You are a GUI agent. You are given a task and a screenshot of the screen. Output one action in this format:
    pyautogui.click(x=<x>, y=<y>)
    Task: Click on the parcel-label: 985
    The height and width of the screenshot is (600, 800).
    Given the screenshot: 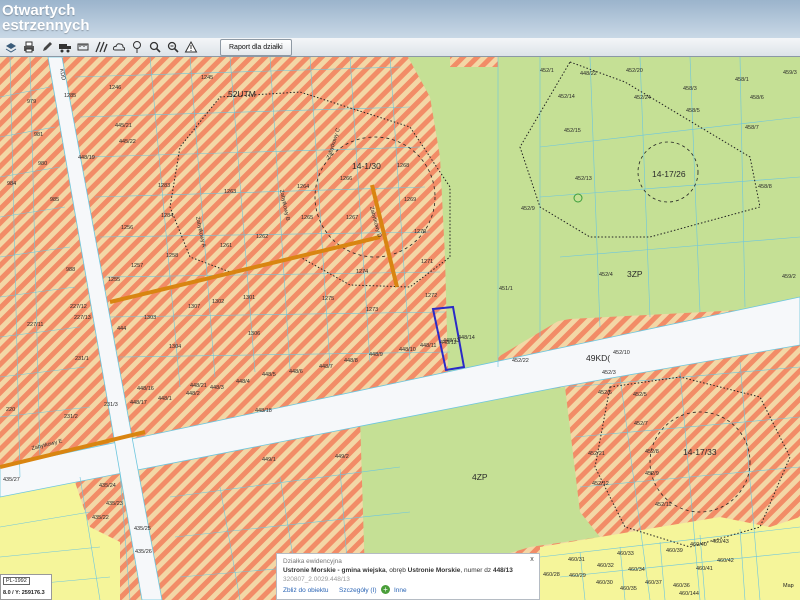 What is the action you would take?
    pyautogui.click(x=54, y=200)
    